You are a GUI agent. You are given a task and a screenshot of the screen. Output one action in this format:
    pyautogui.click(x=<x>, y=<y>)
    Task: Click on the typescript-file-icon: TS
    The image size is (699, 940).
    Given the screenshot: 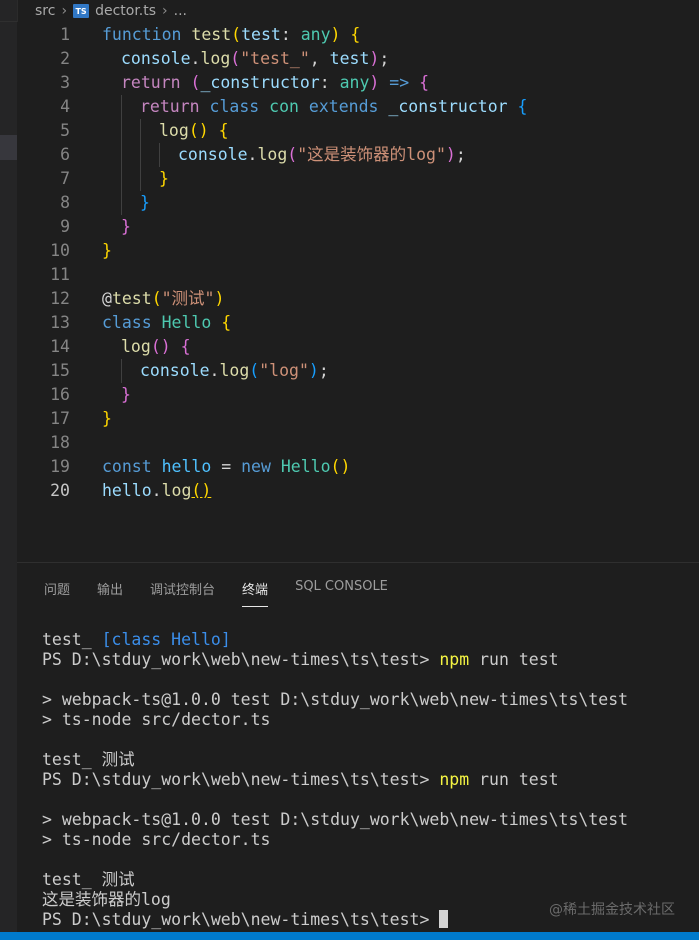 What is the action you would take?
    pyautogui.click(x=81, y=11)
    